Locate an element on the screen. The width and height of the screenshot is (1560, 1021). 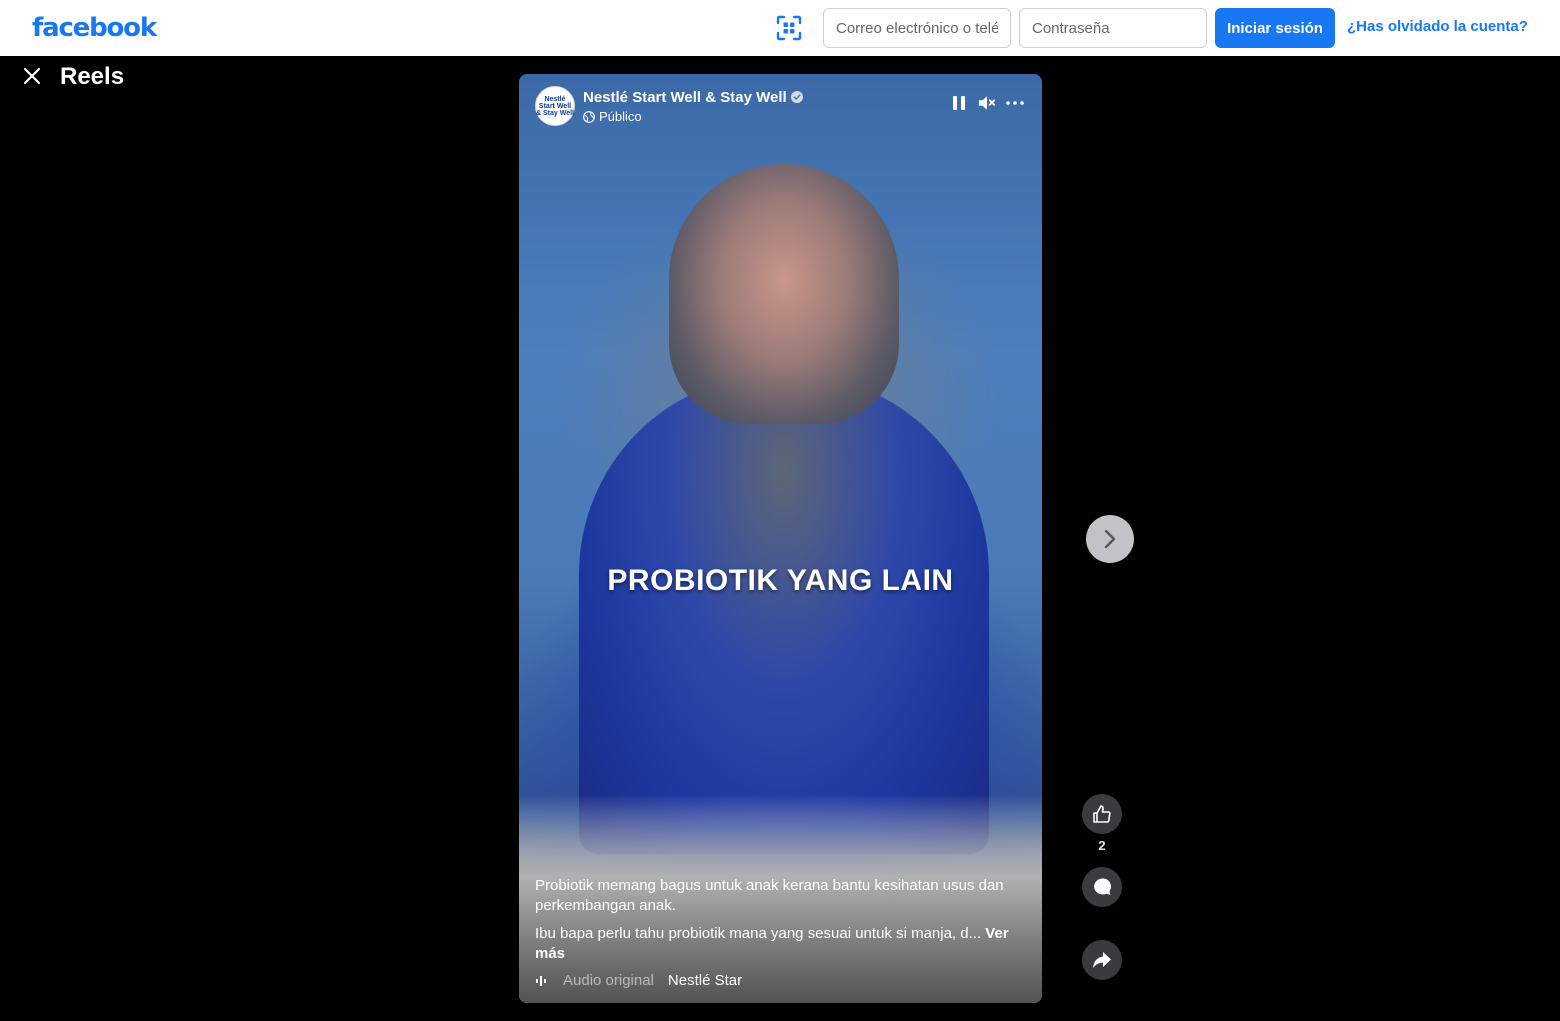
pause-icon is located at coordinates (959, 103).